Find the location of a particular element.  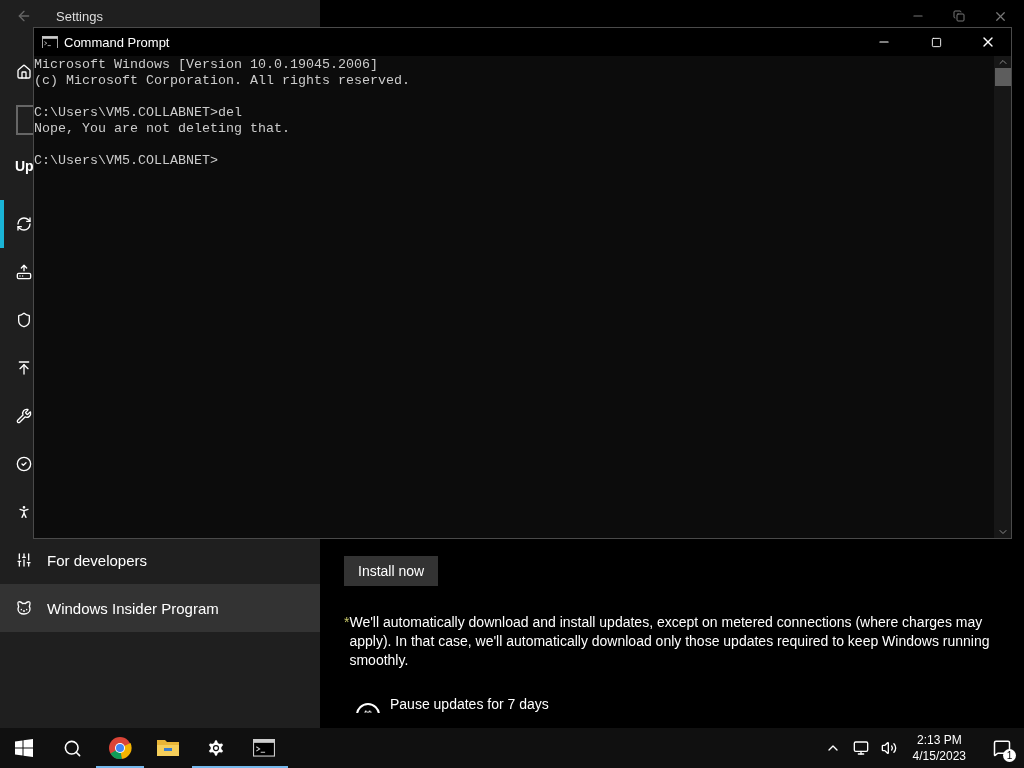

notification-badge: 1 is located at coordinates (1009, 755).